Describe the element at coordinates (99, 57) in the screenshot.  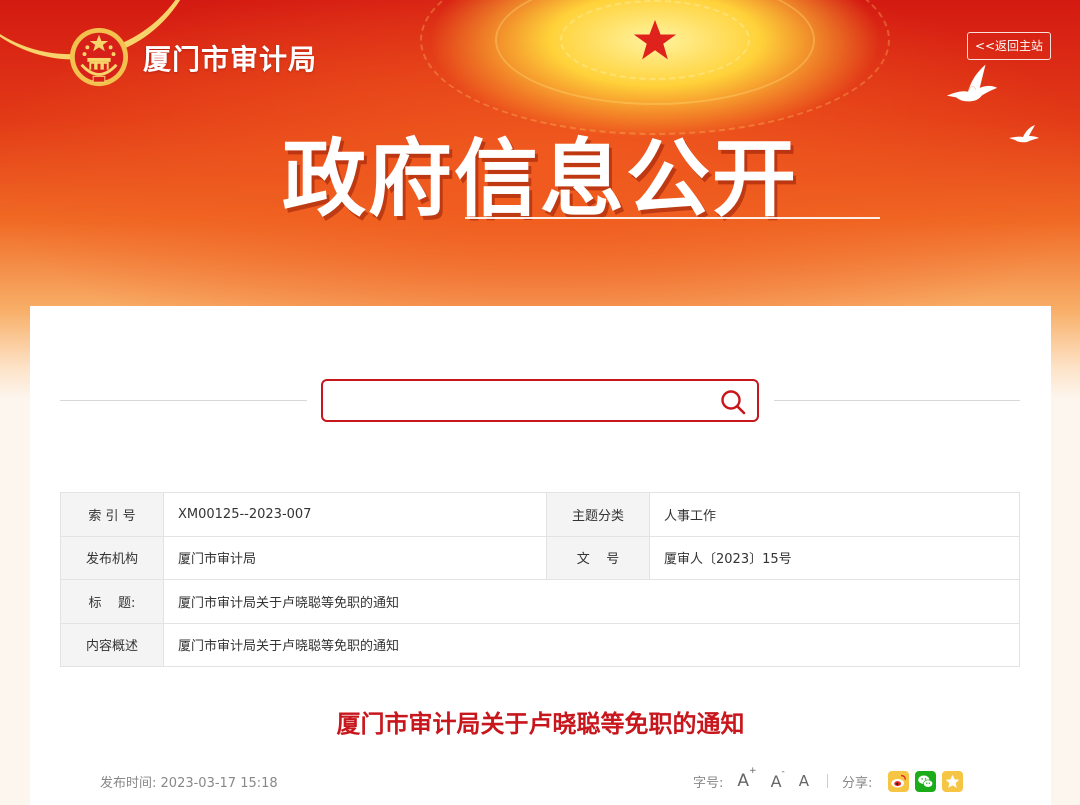
I see `national-emblem-icon` at that location.